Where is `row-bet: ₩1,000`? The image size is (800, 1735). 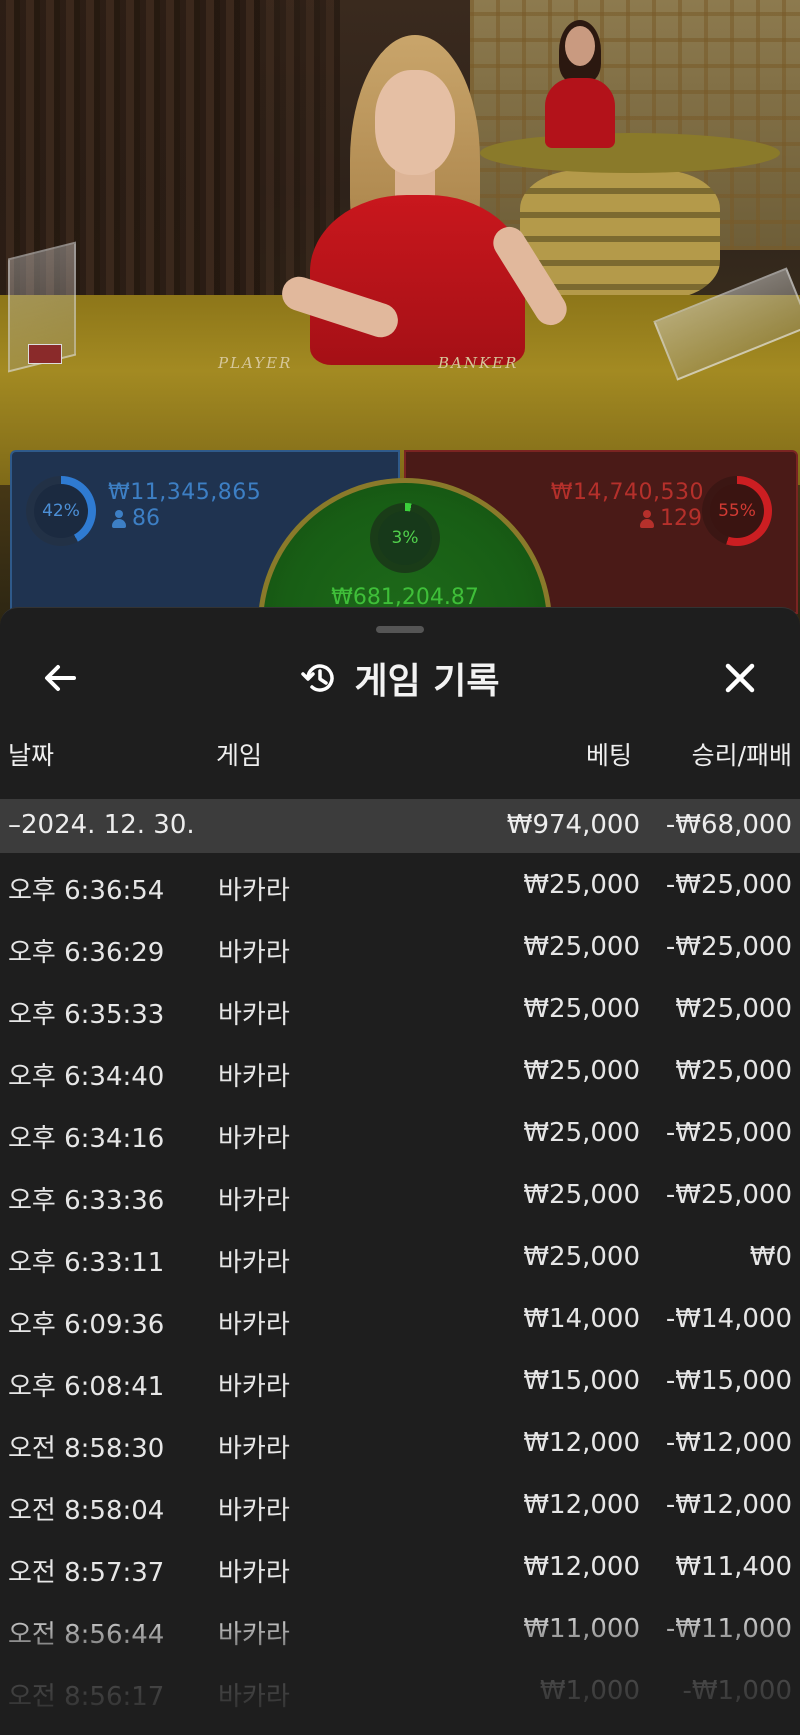
row-bet: ₩1,000 is located at coordinates (589, 1691).